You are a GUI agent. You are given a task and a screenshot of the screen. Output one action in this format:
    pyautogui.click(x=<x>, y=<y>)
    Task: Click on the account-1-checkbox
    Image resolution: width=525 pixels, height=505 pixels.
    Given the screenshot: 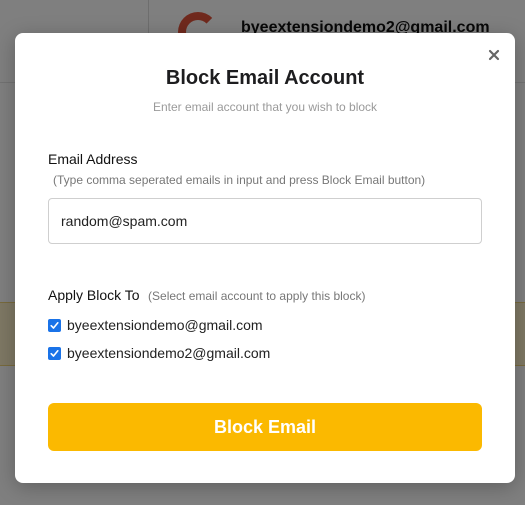 What is the action you would take?
    pyautogui.click(x=54, y=325)
    